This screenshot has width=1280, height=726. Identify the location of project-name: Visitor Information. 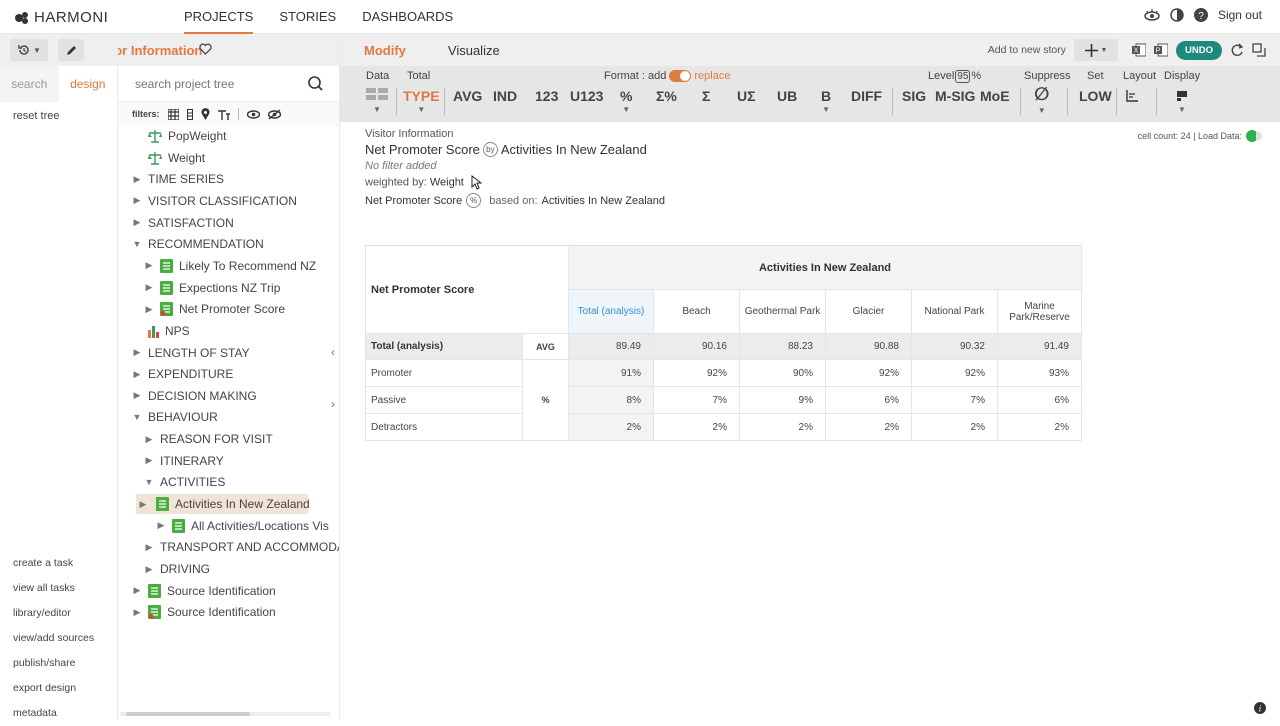
(160, 50).